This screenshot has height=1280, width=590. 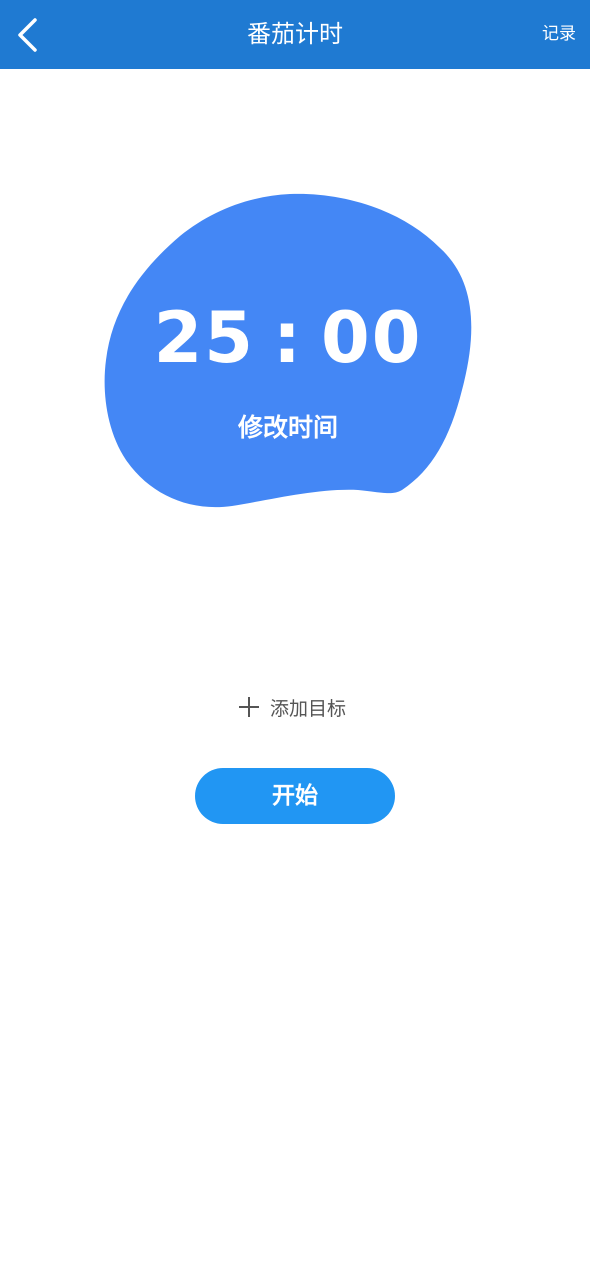 I want to click on add-goal-label: 添加目标, so click(x=308, y=708).